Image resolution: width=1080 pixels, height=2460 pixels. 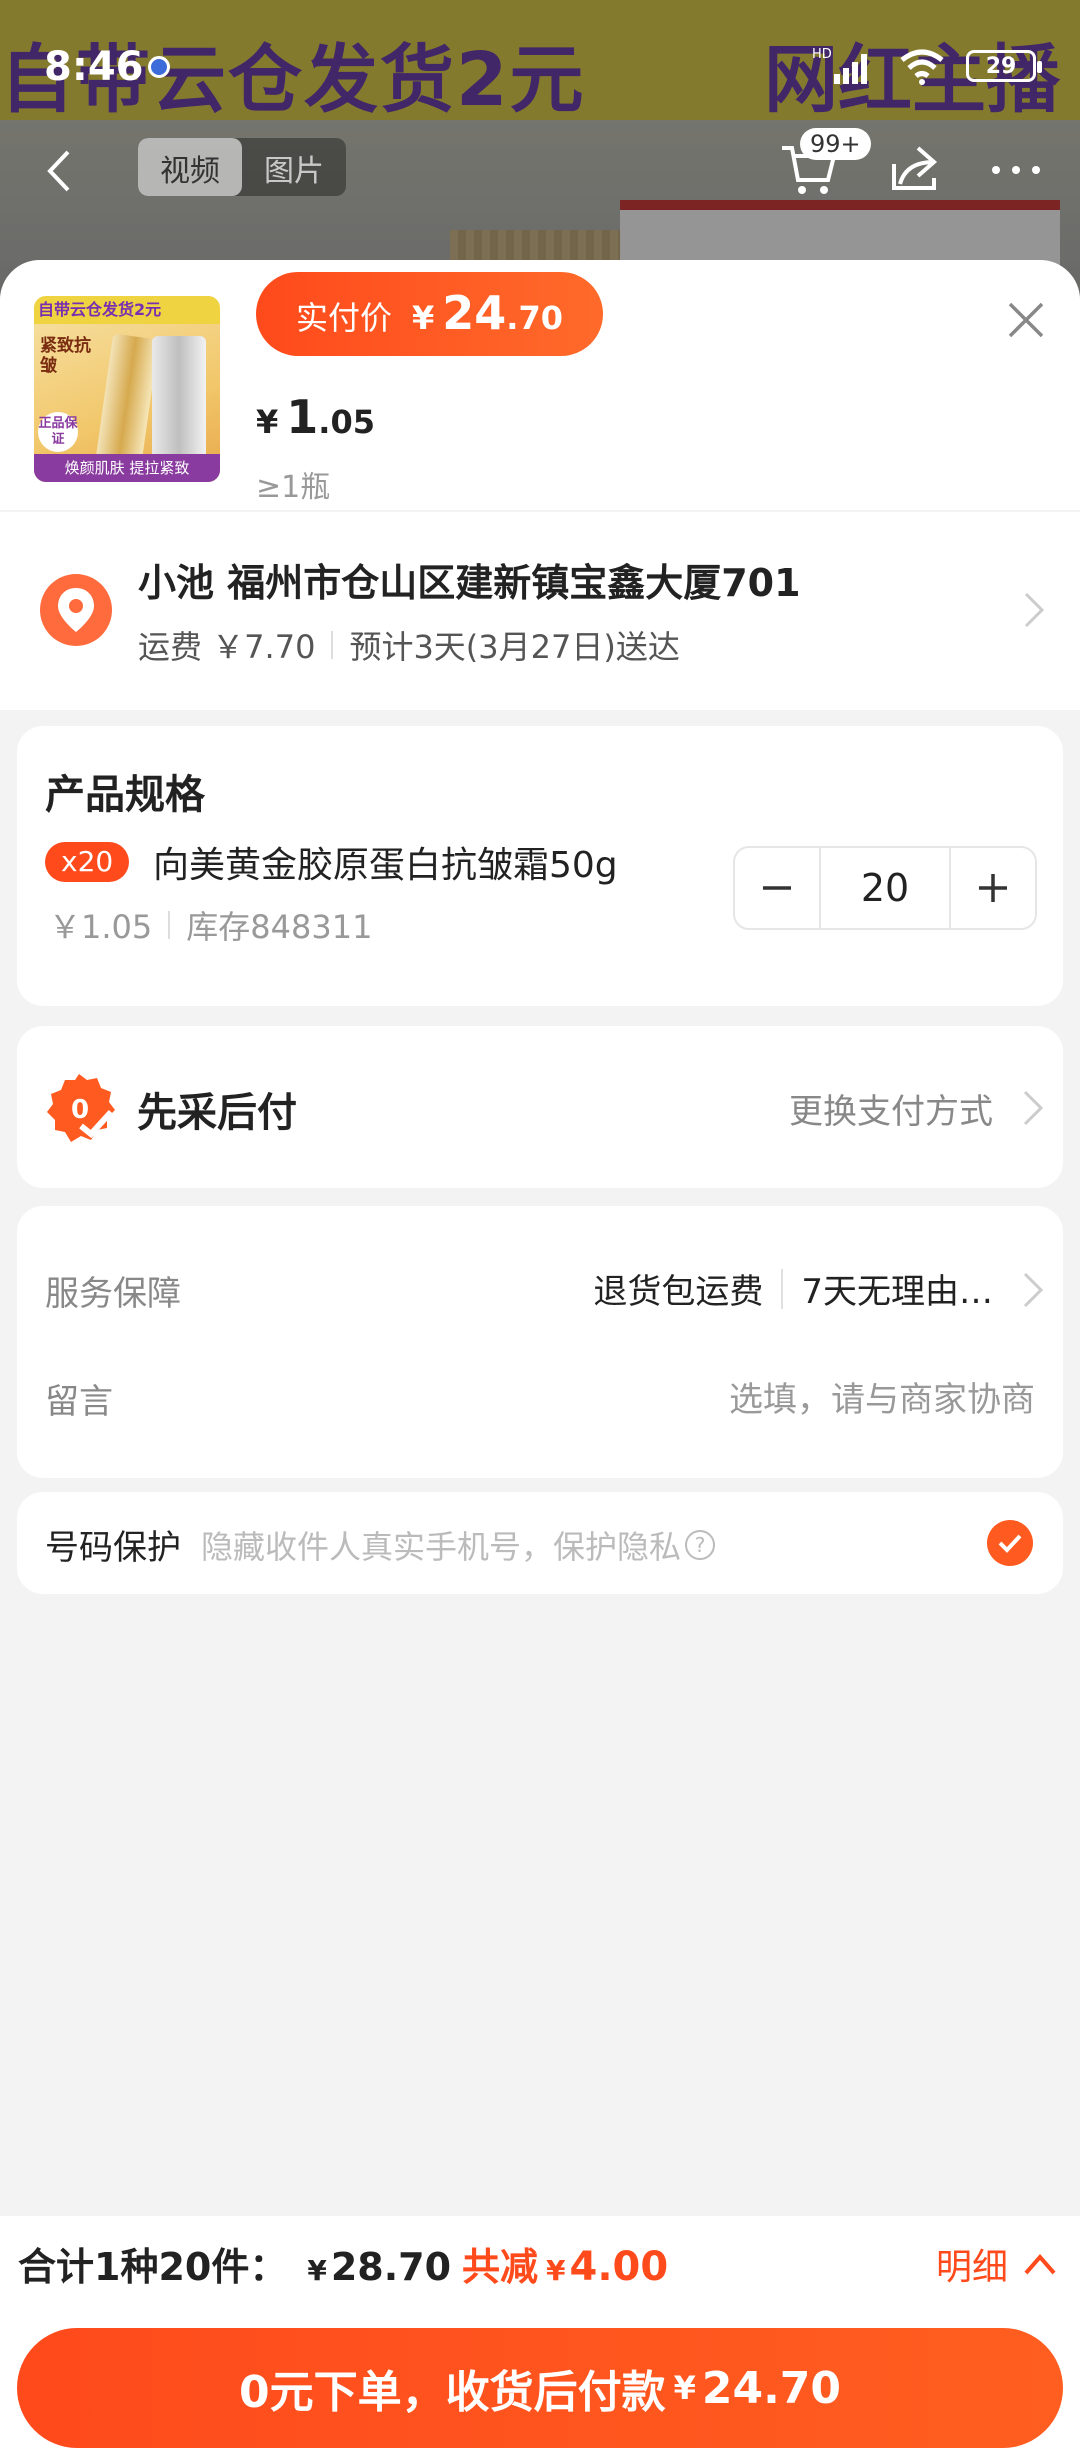 What do you see at coordinates (441, 1547) in the screenshot?
I see `privacy-desc-text: 隐藏收件人真实手机号，保护隐私` at bounding box center [441, 1547].